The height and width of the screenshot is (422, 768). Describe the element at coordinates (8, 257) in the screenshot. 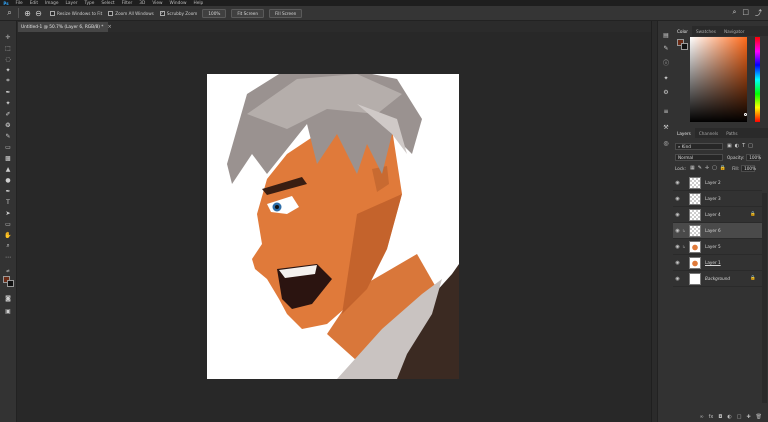

I see `more-tools-icon: ⋯` at that location.